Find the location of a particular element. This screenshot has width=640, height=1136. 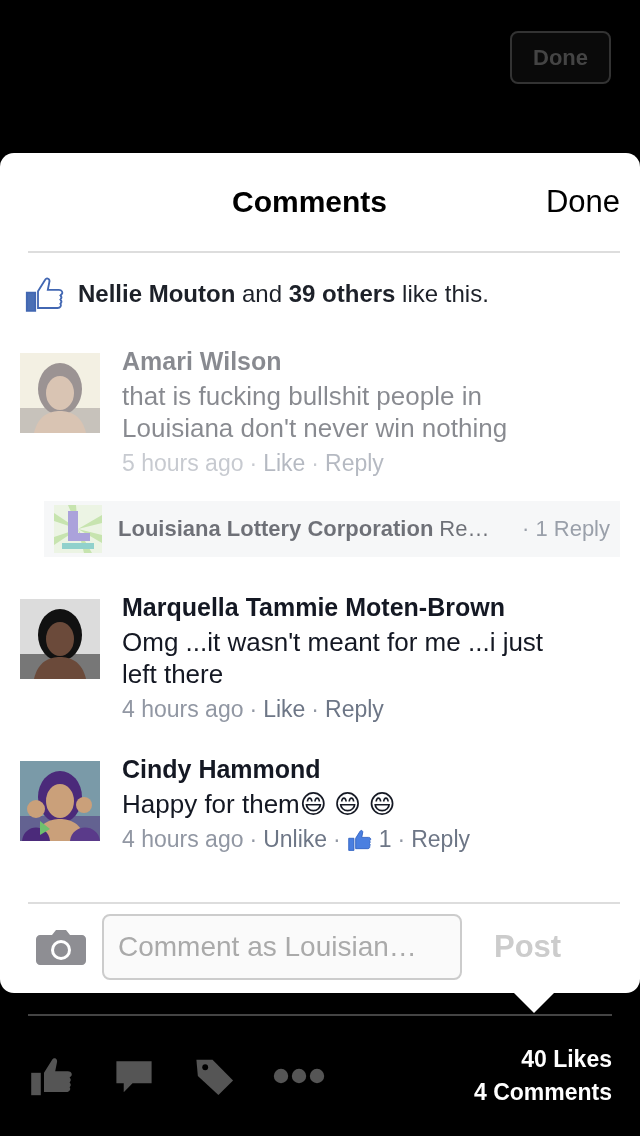

likes-summary: Nellie Mouton and 39 others like this. is located at coordinates (283, 294).